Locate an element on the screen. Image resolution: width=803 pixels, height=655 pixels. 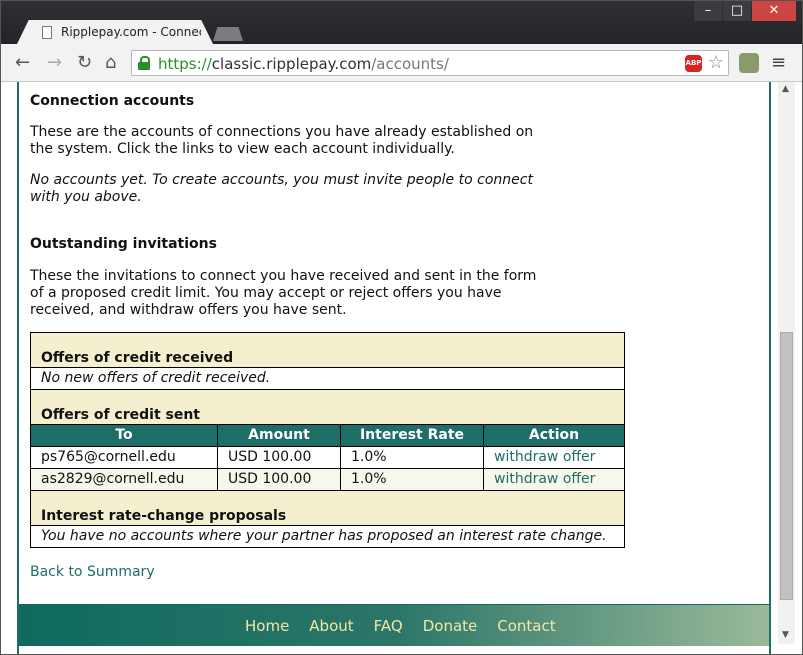
column-header-interest-rate: Interest Rate is located at coordinates (412, 435).